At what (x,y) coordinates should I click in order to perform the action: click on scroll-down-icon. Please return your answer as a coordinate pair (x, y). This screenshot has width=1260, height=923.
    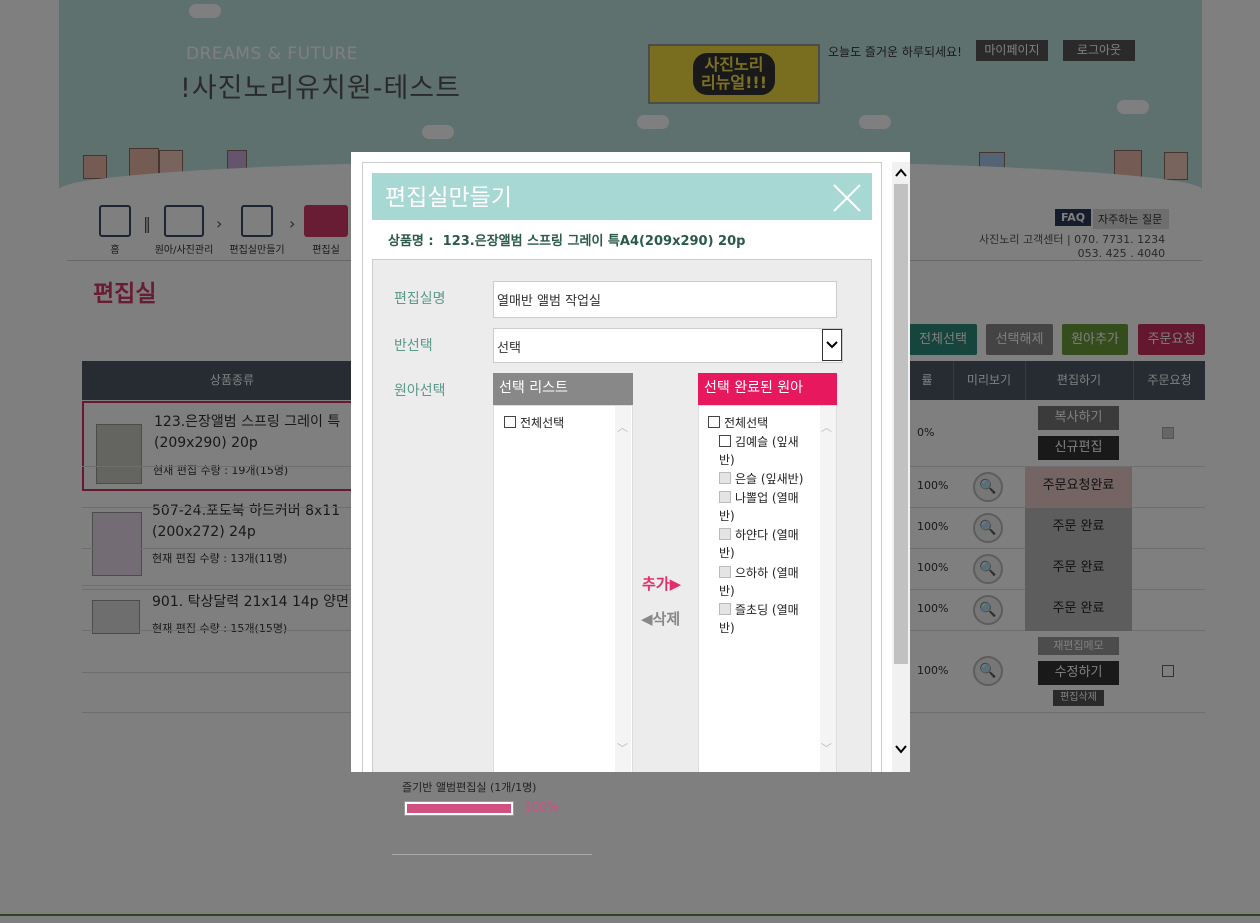
    Looking at the image, I should click on (901, 749).